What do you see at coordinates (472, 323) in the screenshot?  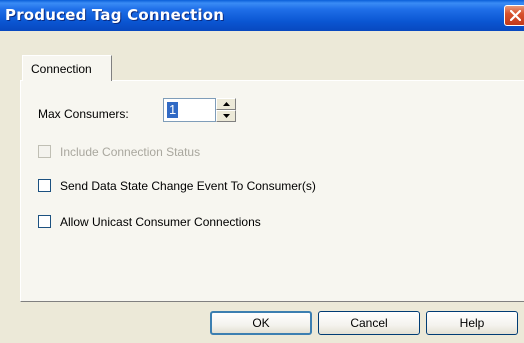 I see `help-button: Help` at bounding box center [472, 323].